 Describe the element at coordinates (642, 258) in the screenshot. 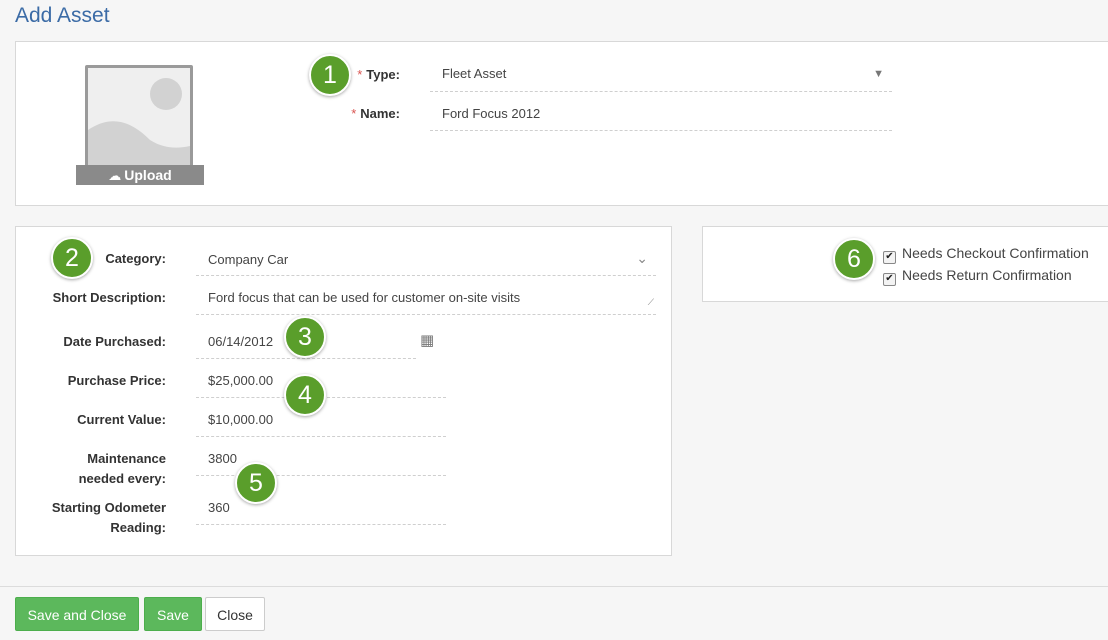

I see `chevron-down-icon: ⌄` at that location.